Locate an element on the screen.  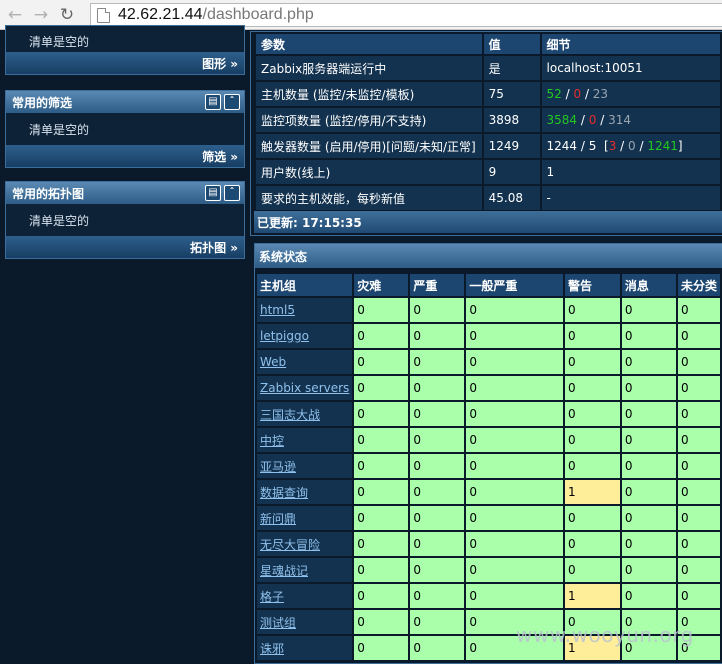
host-group-link: 三国志大战 is located at coordinates (290, 415).